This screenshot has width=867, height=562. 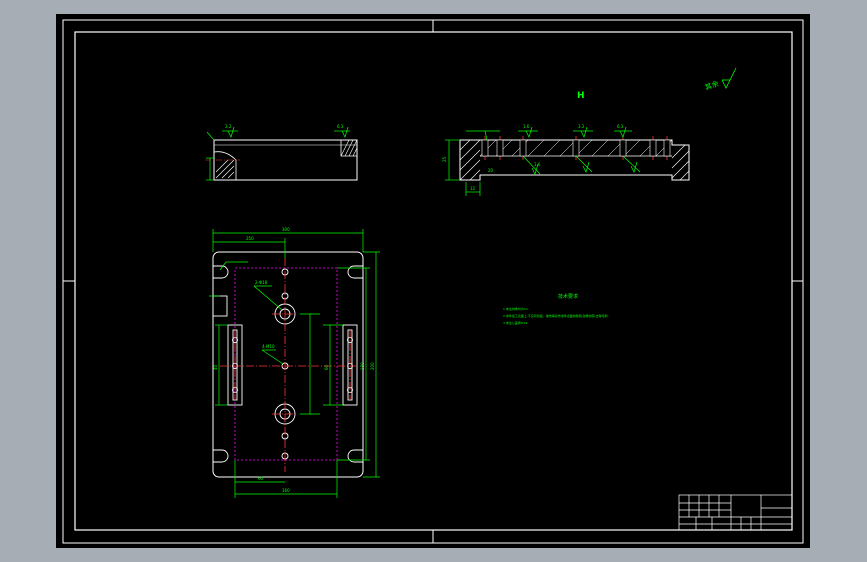 What do you see at coordinates (286, 229) in the screenshot?
I see `plan-overall-width: 300` at bounding box center [286, 229].